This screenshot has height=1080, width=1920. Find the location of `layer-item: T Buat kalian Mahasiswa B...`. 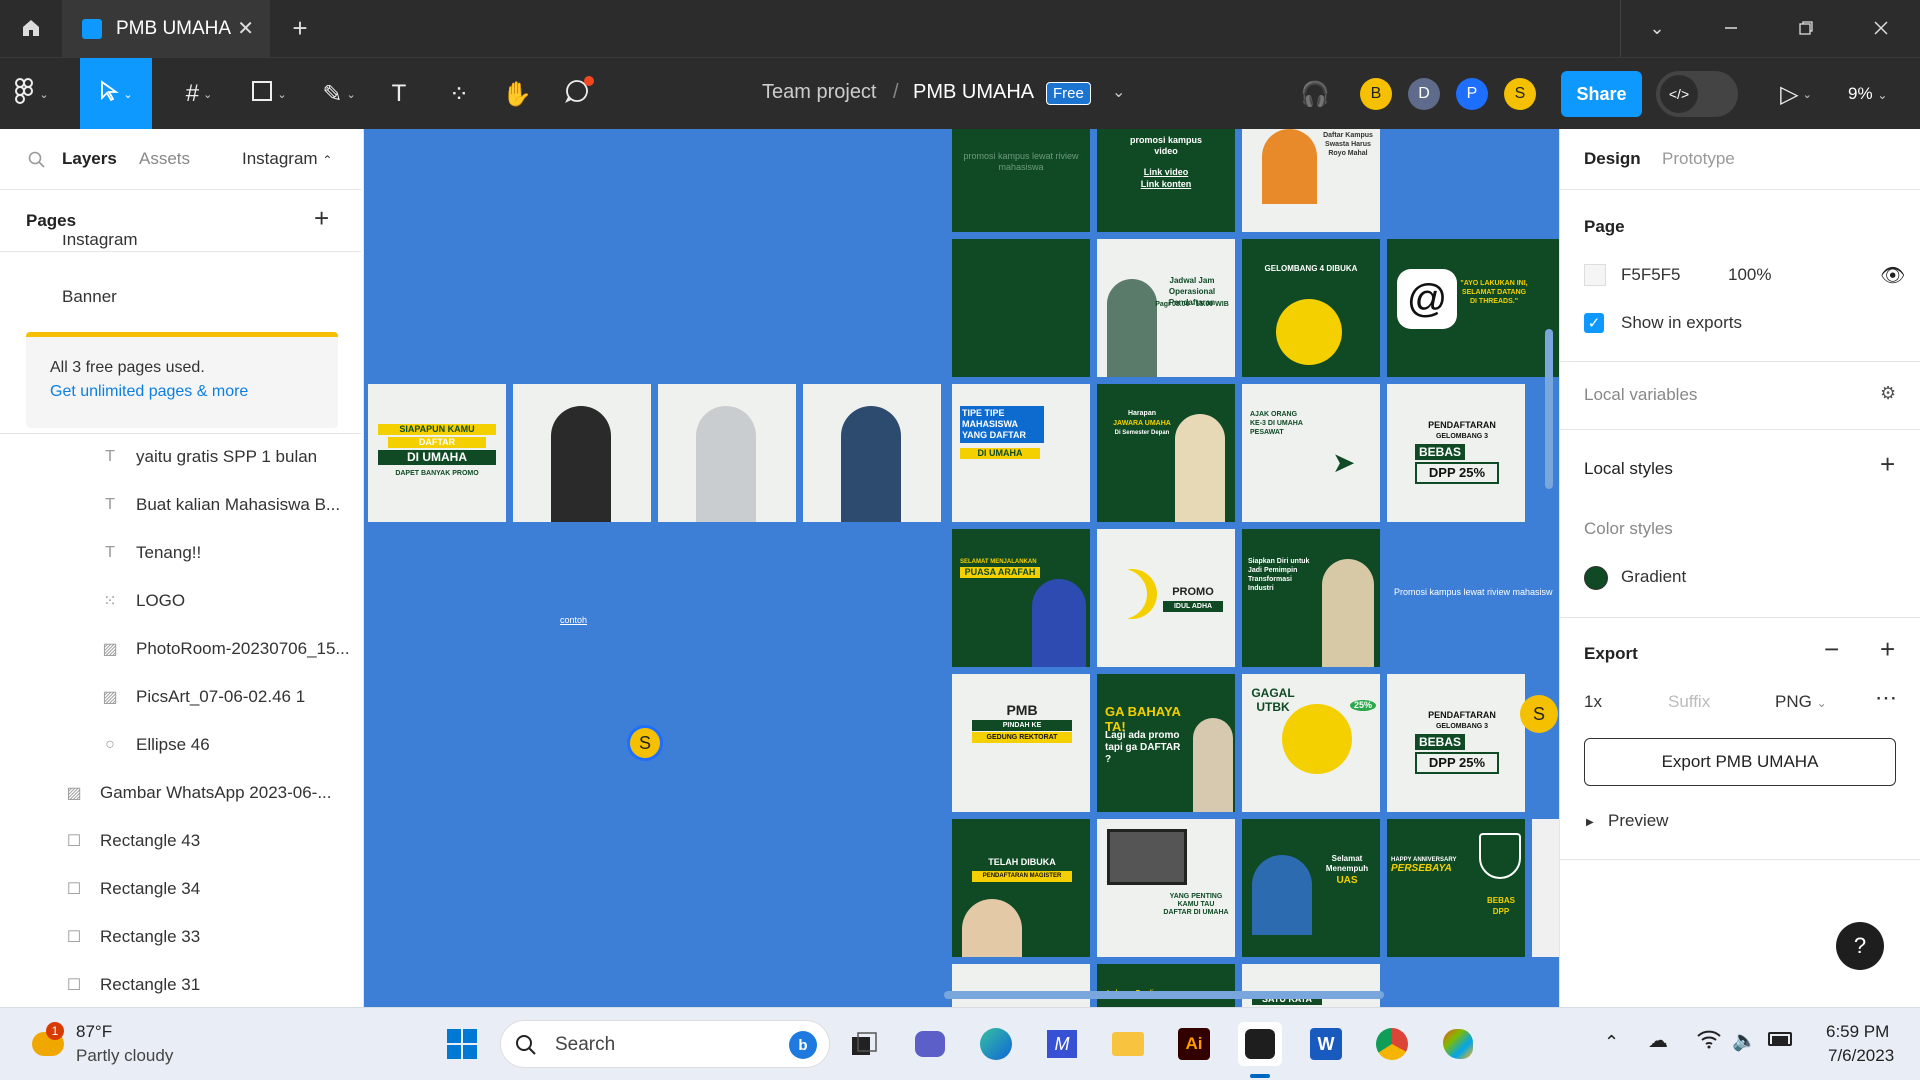

layer-item: T Buat kalian Mahasiswa B... is located at coordinates (181, 505).